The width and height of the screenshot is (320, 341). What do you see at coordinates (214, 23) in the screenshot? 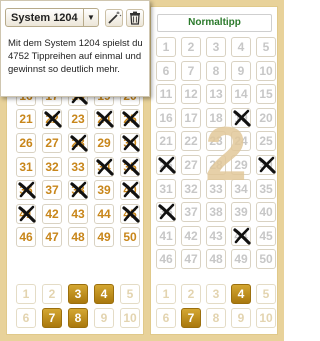
I see `normaltipp-button: Normaltipp` at bounding box center [214, 23].